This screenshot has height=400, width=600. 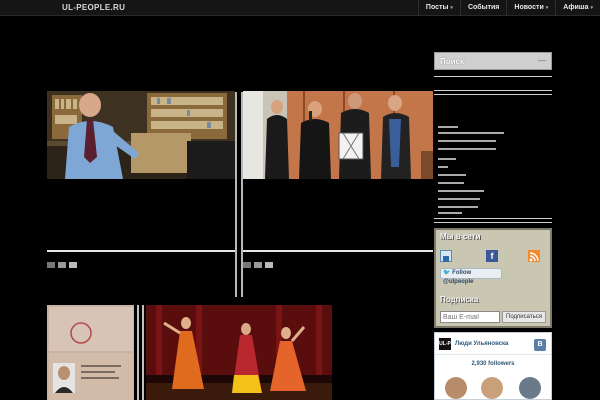 What do you see at coordinates (459, 299) in the screenshot?
I see `subscribe-title: Подписка` at bounding box center [459, 299].